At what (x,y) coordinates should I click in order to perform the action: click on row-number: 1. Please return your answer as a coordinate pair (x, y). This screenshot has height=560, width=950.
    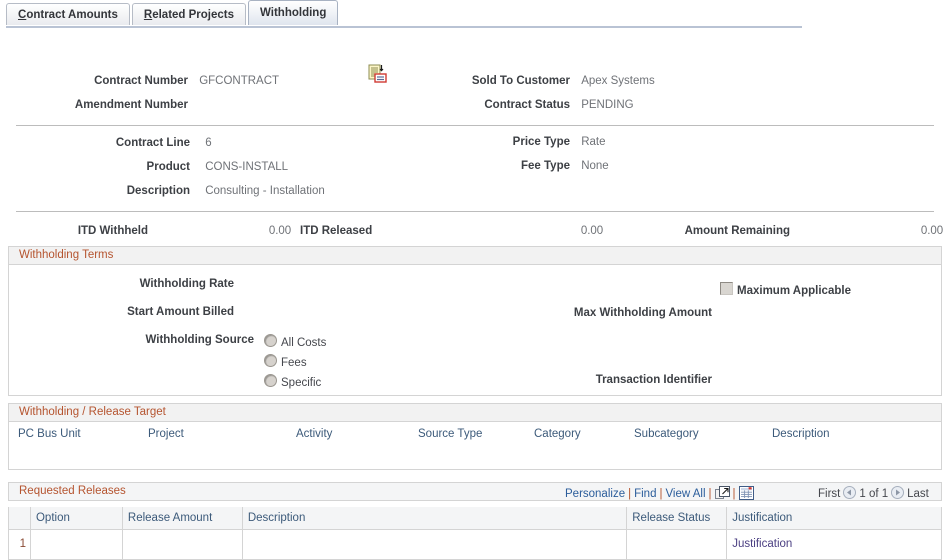
    Looking at the image, I should click on (19, 544).